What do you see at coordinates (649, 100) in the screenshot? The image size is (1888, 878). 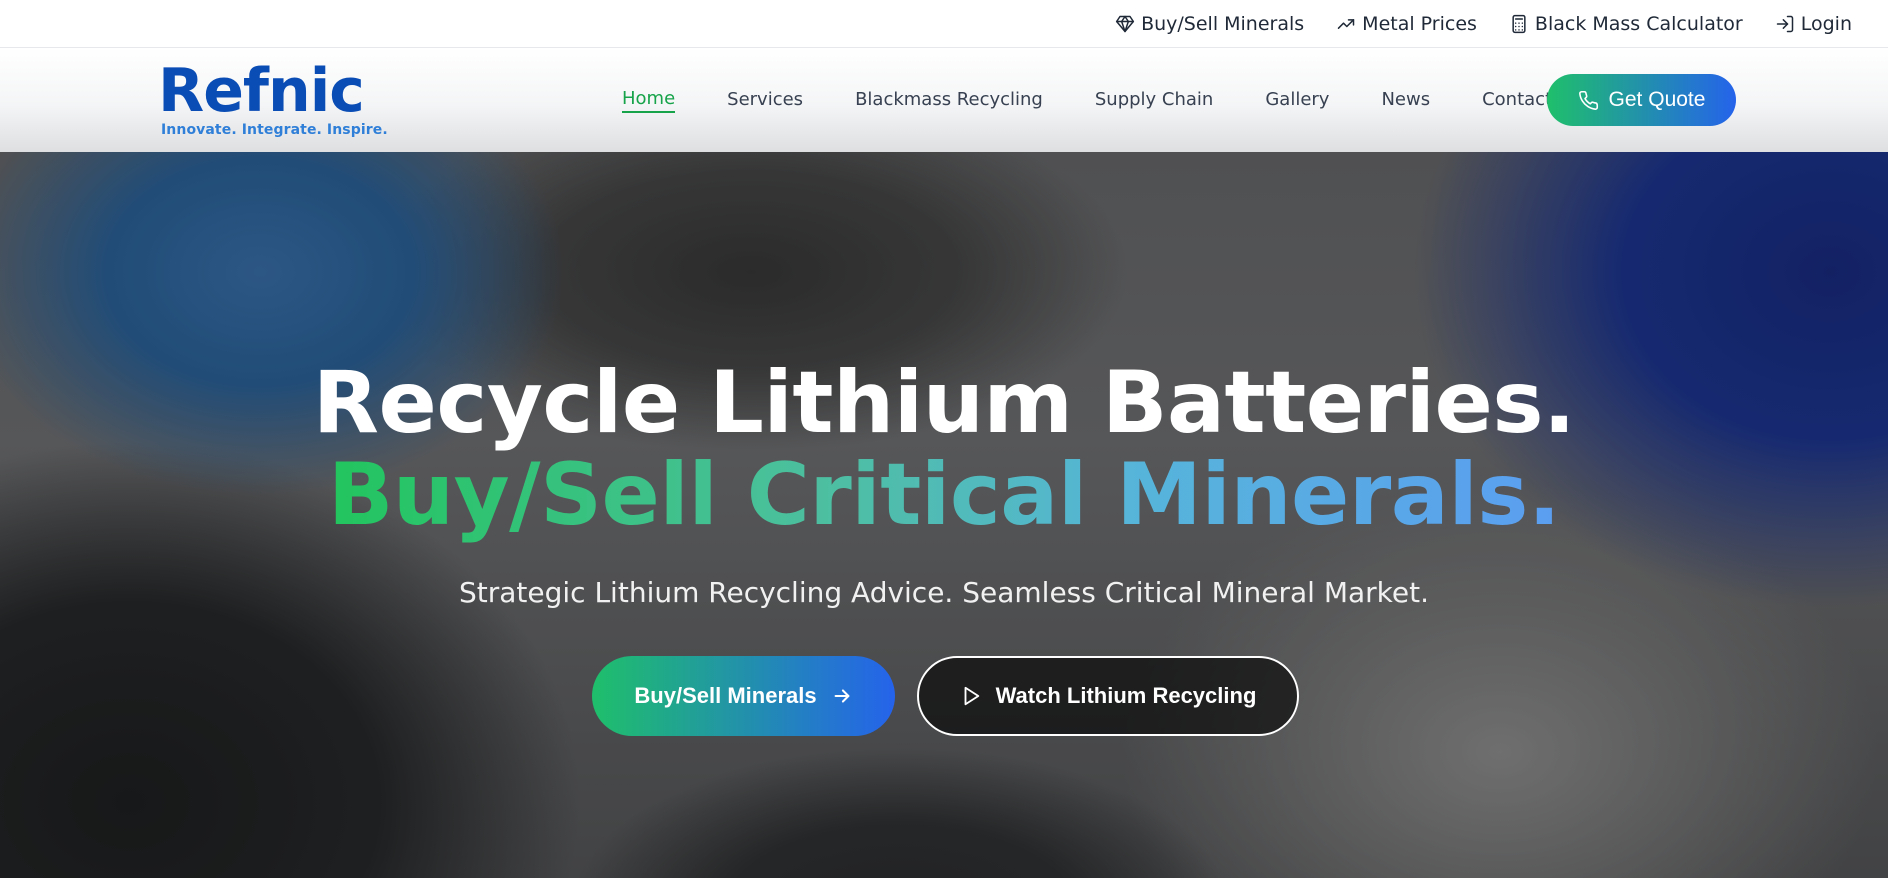 I see `nav-item-home: Home` at bounding box center [649, 100].